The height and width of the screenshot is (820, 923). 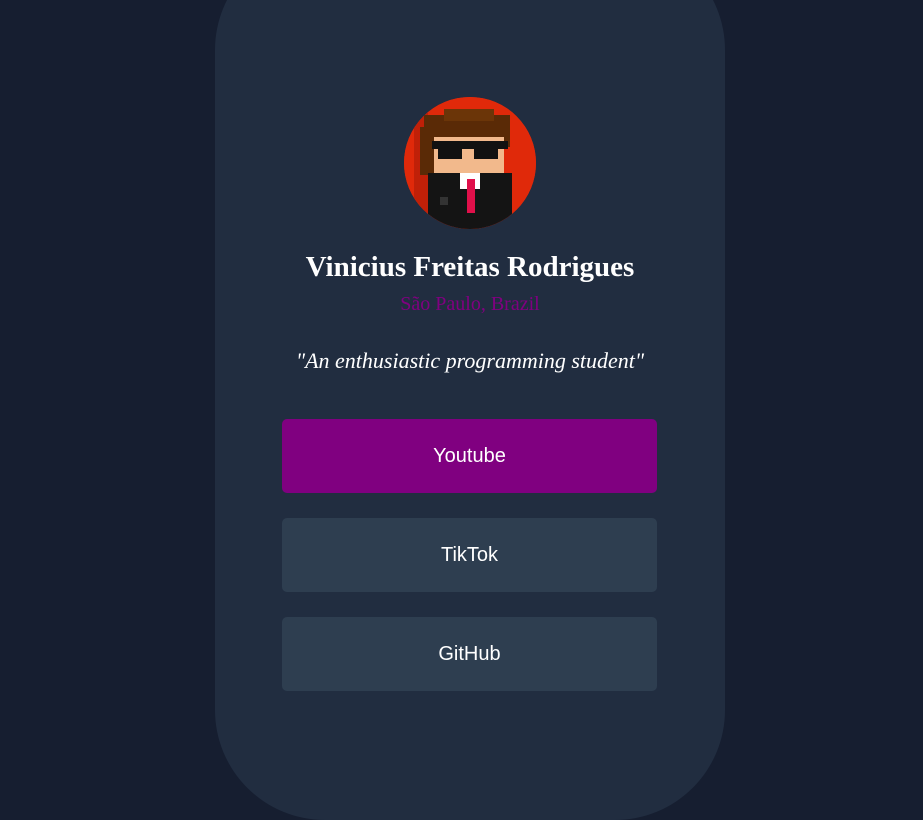 I want to click on tiktok-link-button: TikTok, so click(x=469, y=555).